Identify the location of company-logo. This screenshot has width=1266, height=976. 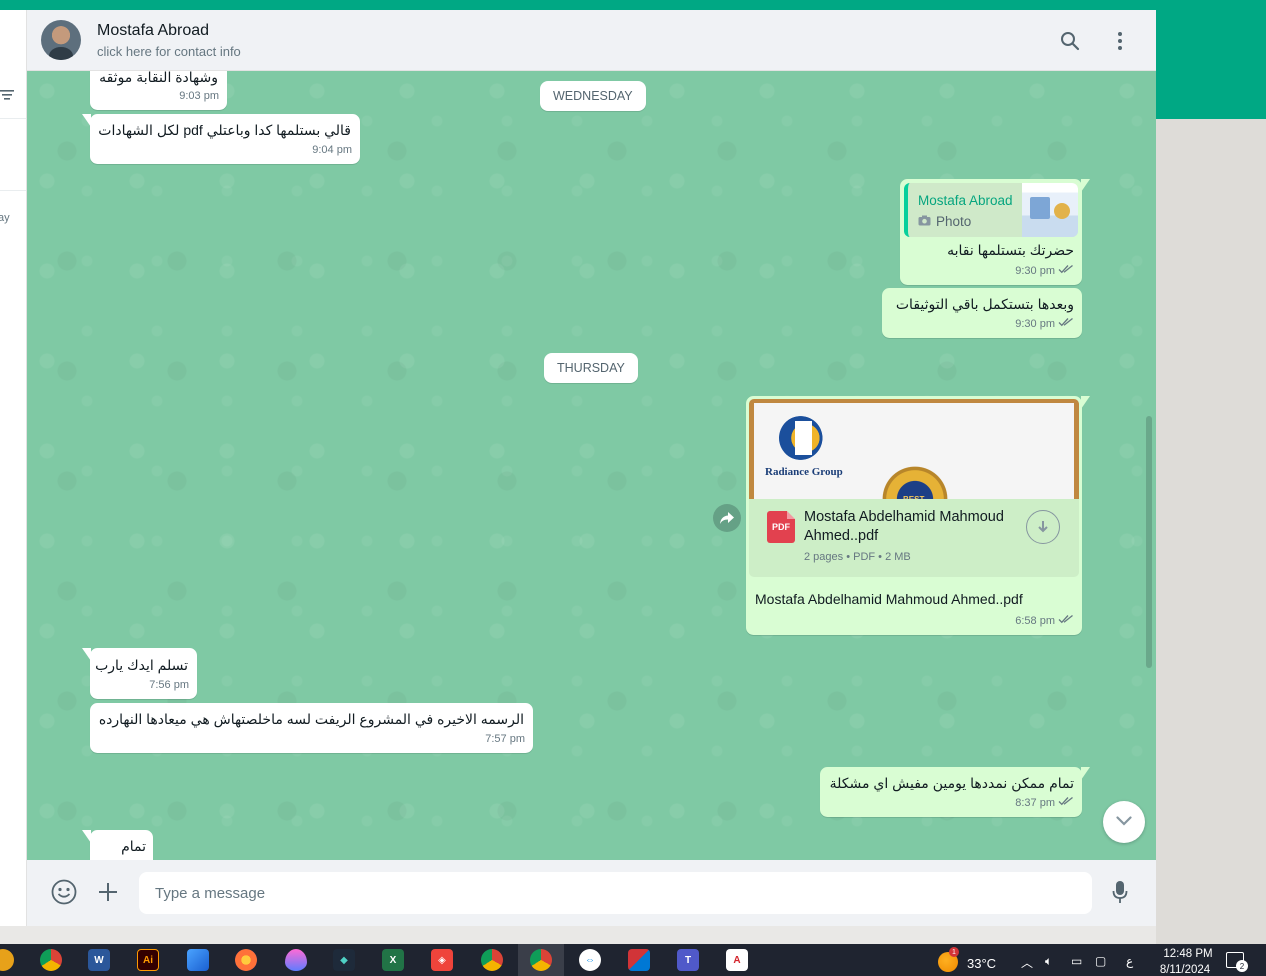
(803, 438).